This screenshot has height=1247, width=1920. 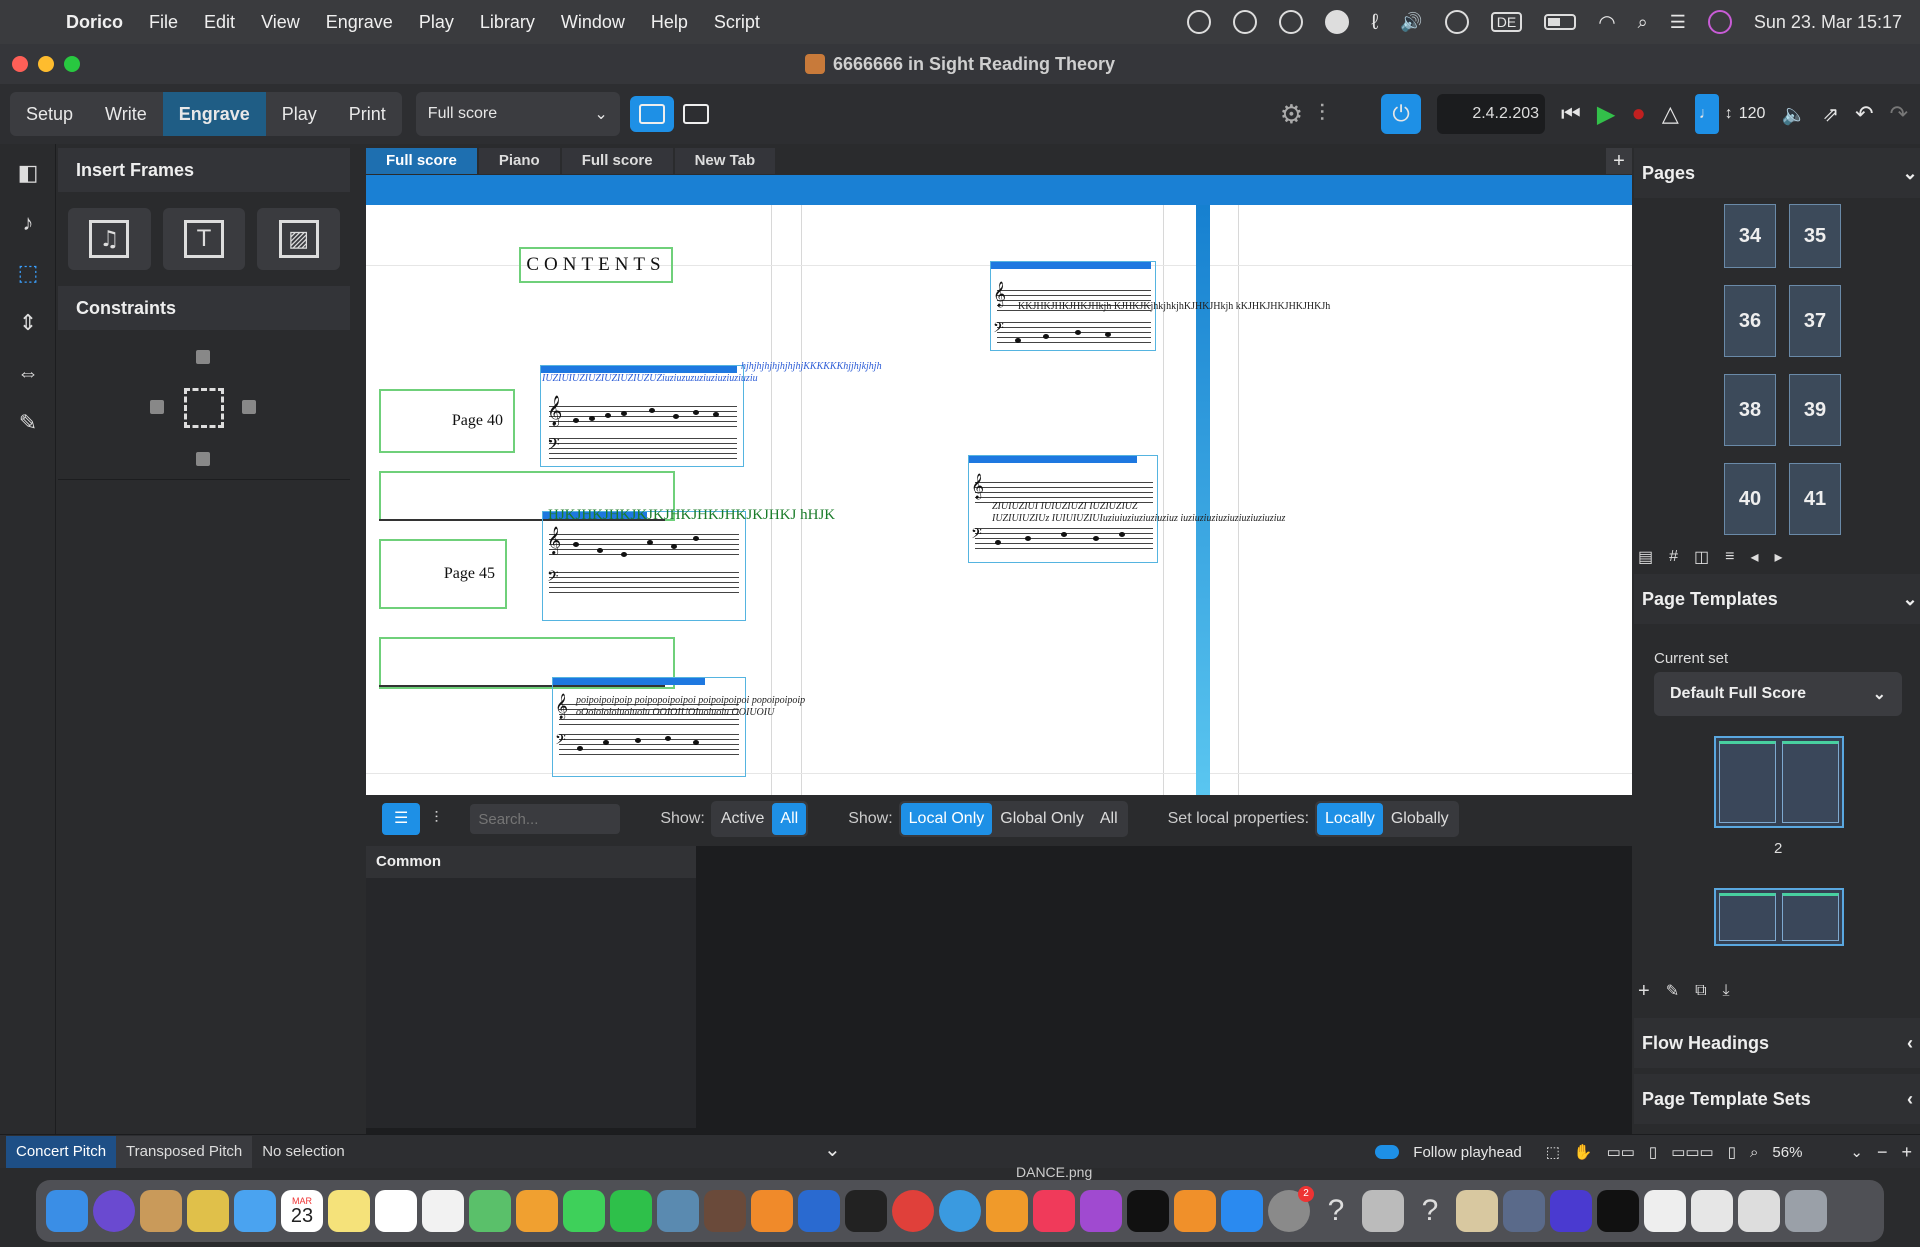 What do you see at coordinates (46, 64) in the screenshot?
I see `minimize-window-button` at bounding box center [46, 64].